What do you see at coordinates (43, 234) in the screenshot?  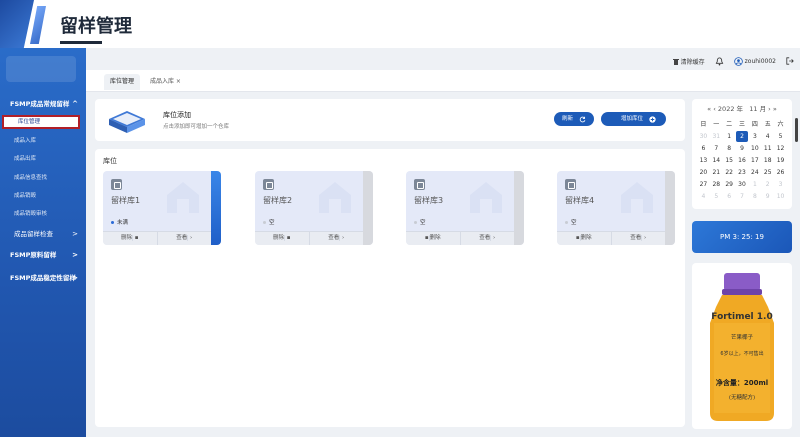 I see `sidebar-group-product-check: 成品留样检查 >` at bounding box center [43, 234].